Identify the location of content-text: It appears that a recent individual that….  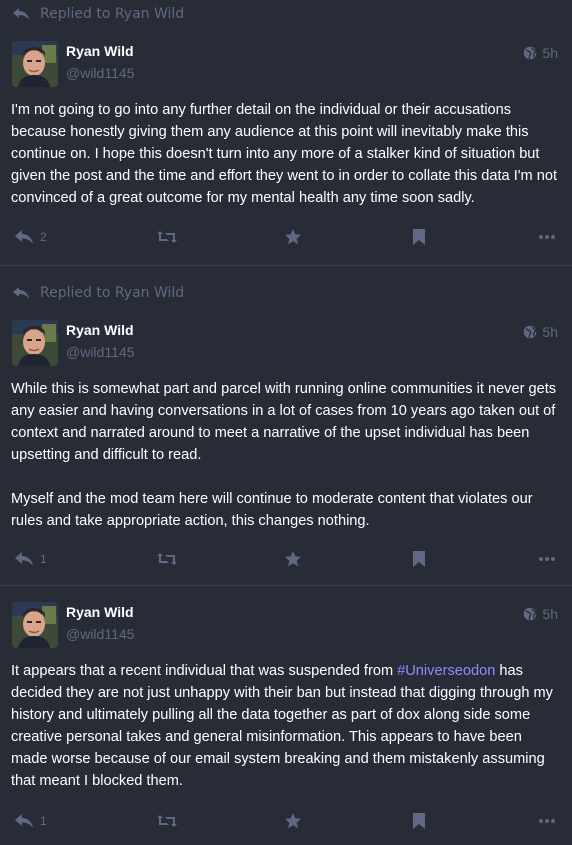
(204, 671).